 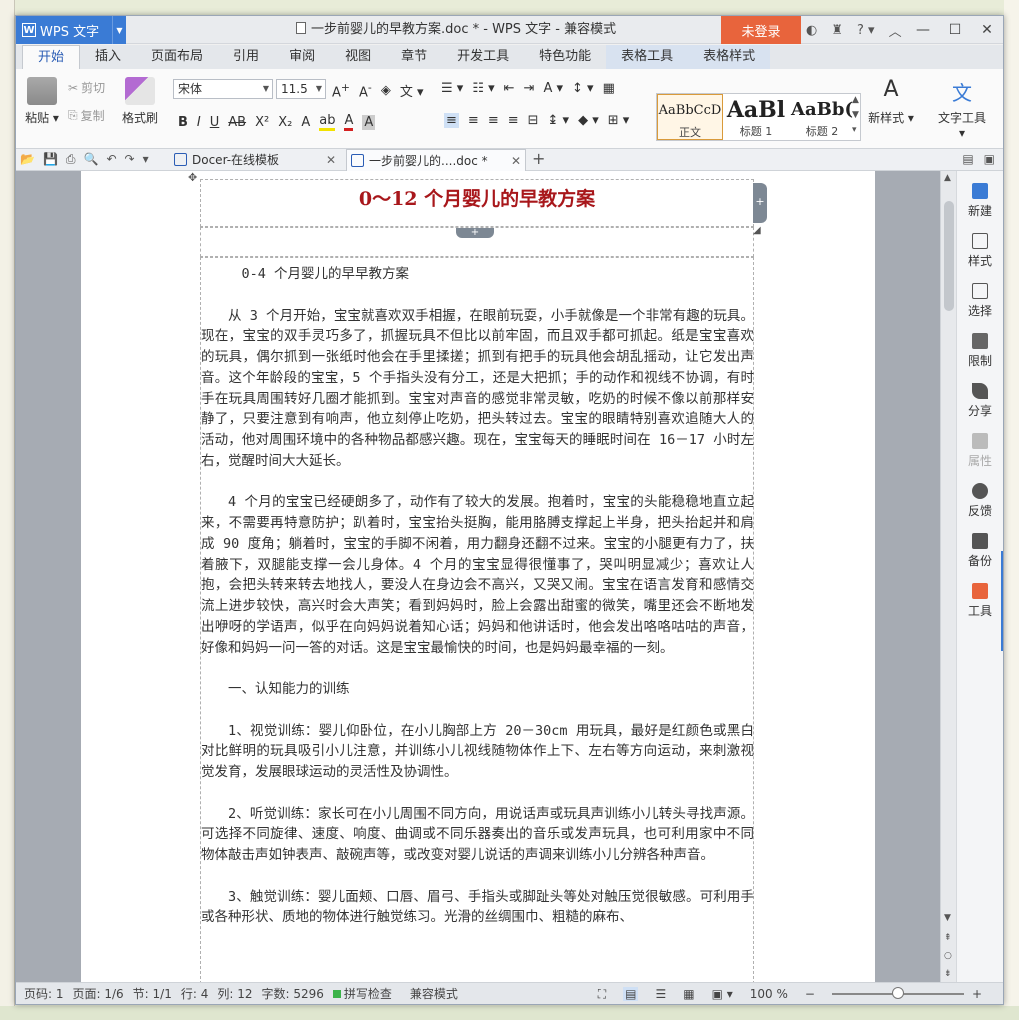 I want to click on customize-icon: ▾, so click(x=146, y=159).